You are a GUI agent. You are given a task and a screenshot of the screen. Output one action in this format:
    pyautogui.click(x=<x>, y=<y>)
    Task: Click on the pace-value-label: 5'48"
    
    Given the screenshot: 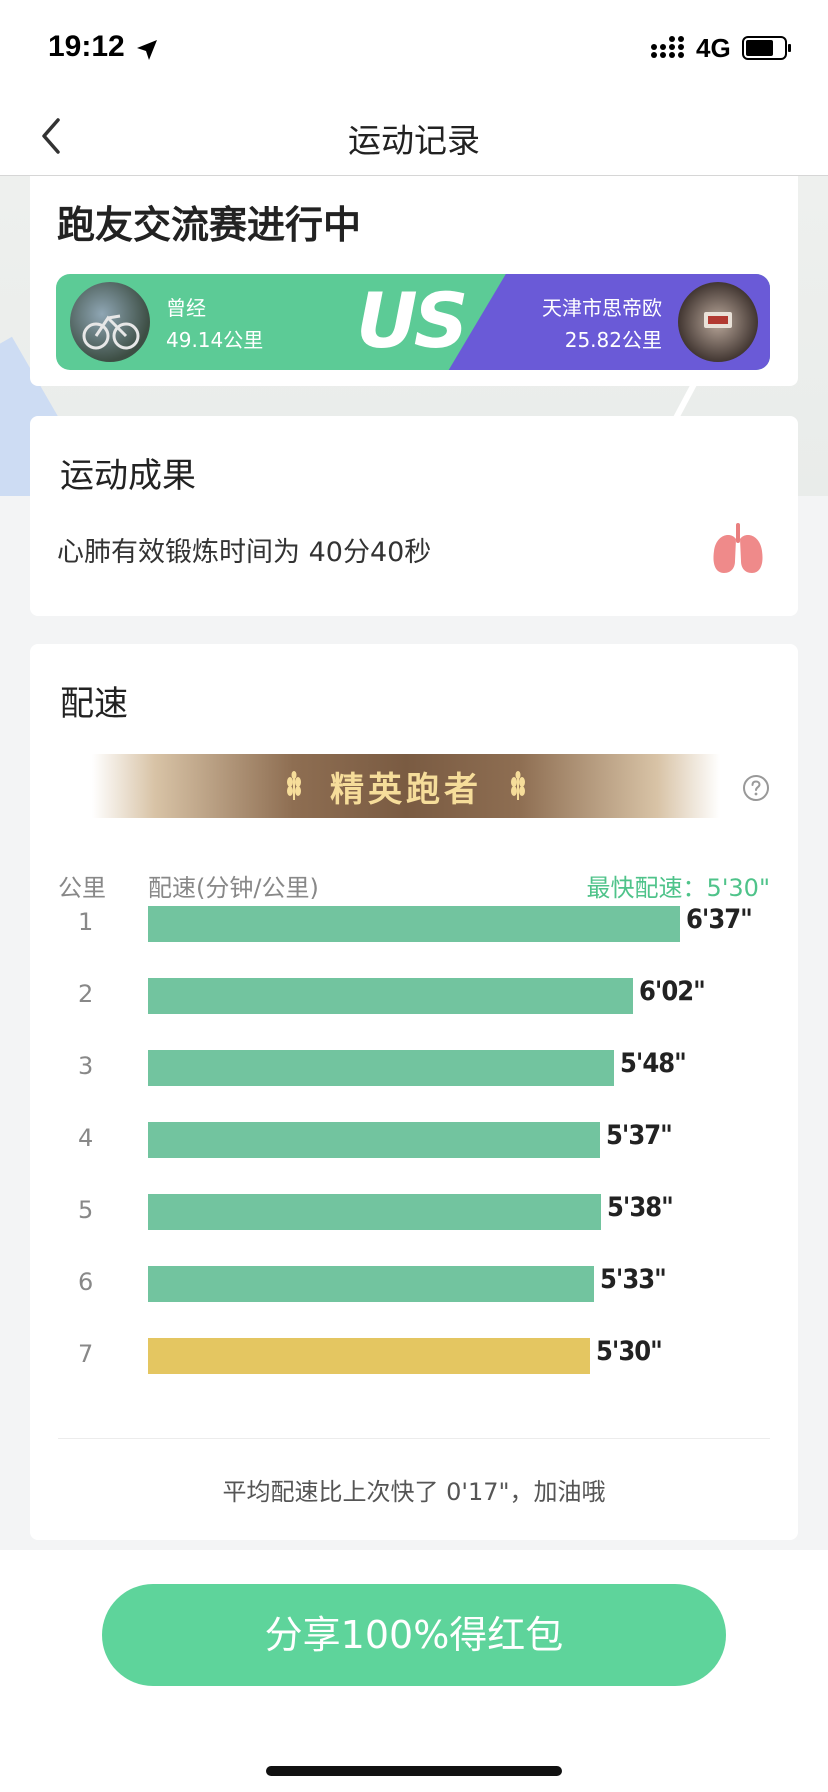 What is the action you would take?
    pyautogui.click(x=653, y=1063)
    